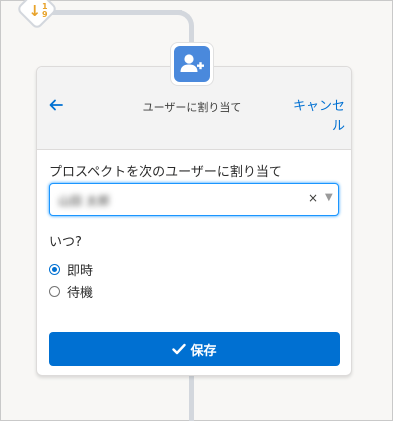 The width and height of the screenshot is (393, 421). I want to click on assign-field-label: プロスペクトを次のユーザーに割り当て, so click(165, 172).